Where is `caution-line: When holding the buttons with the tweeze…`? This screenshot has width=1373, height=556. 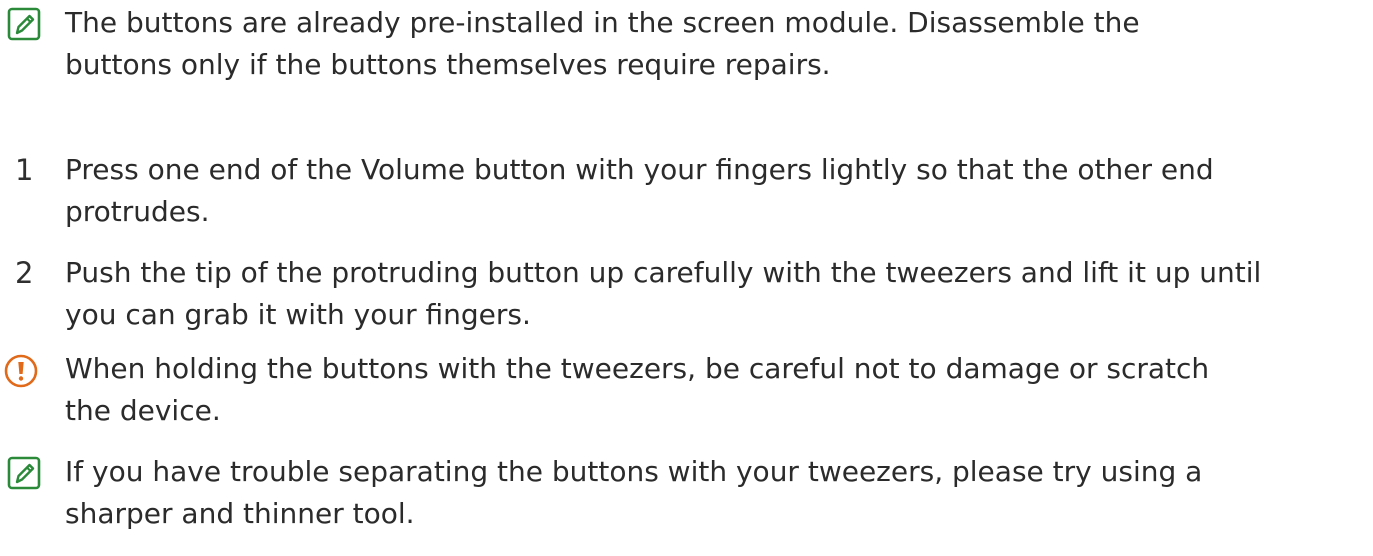
caution-line: When holding the buttons with the tweeze… is located at coordinates (637, 368).